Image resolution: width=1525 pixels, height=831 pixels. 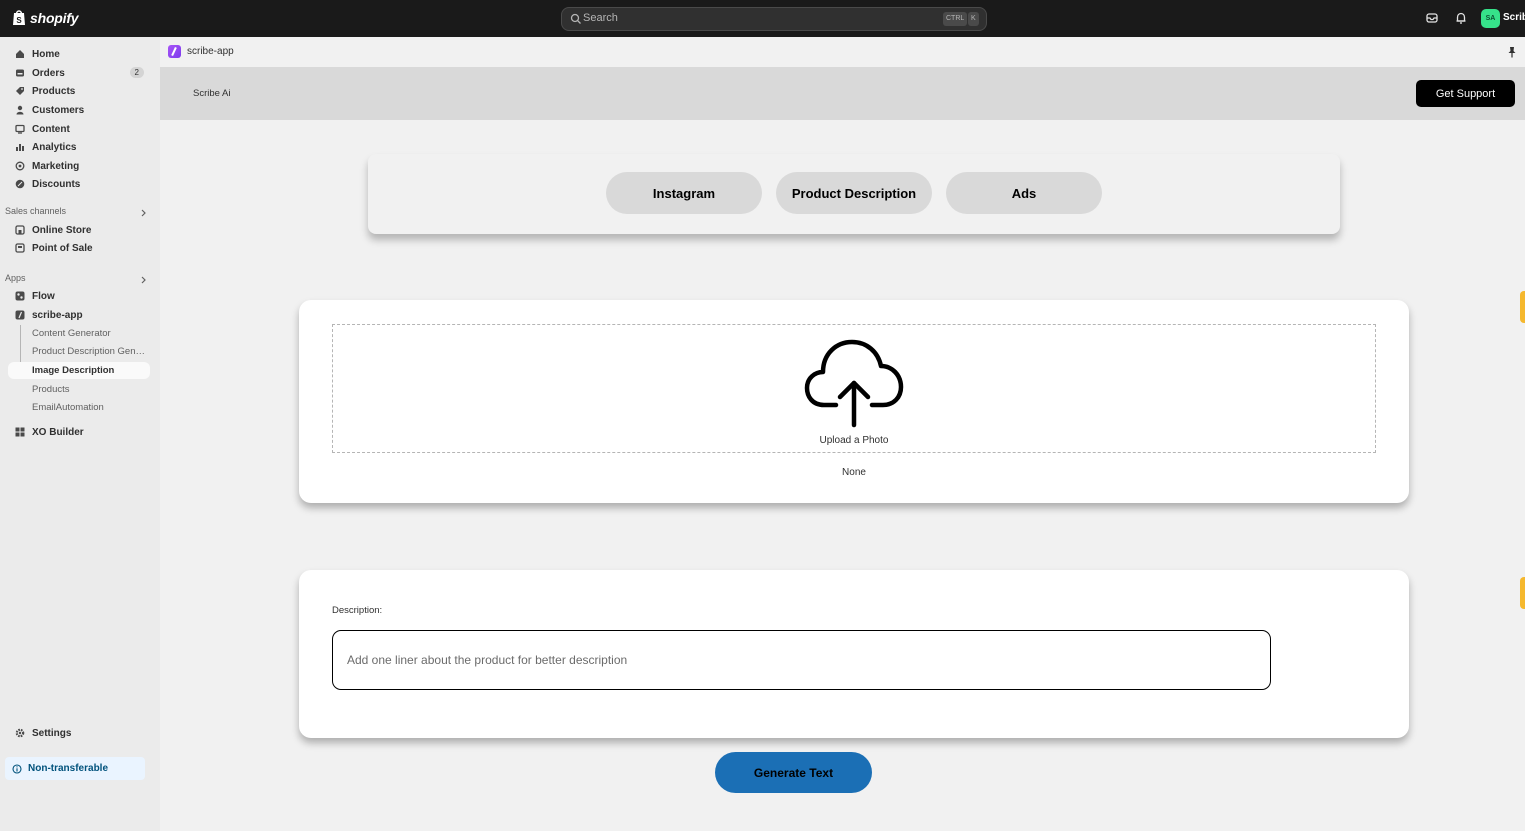 What do you see at coordinates (43, 296) in the screenshot?
I see `sidebar-item-label: Flow` at bounding box center [43, 296].